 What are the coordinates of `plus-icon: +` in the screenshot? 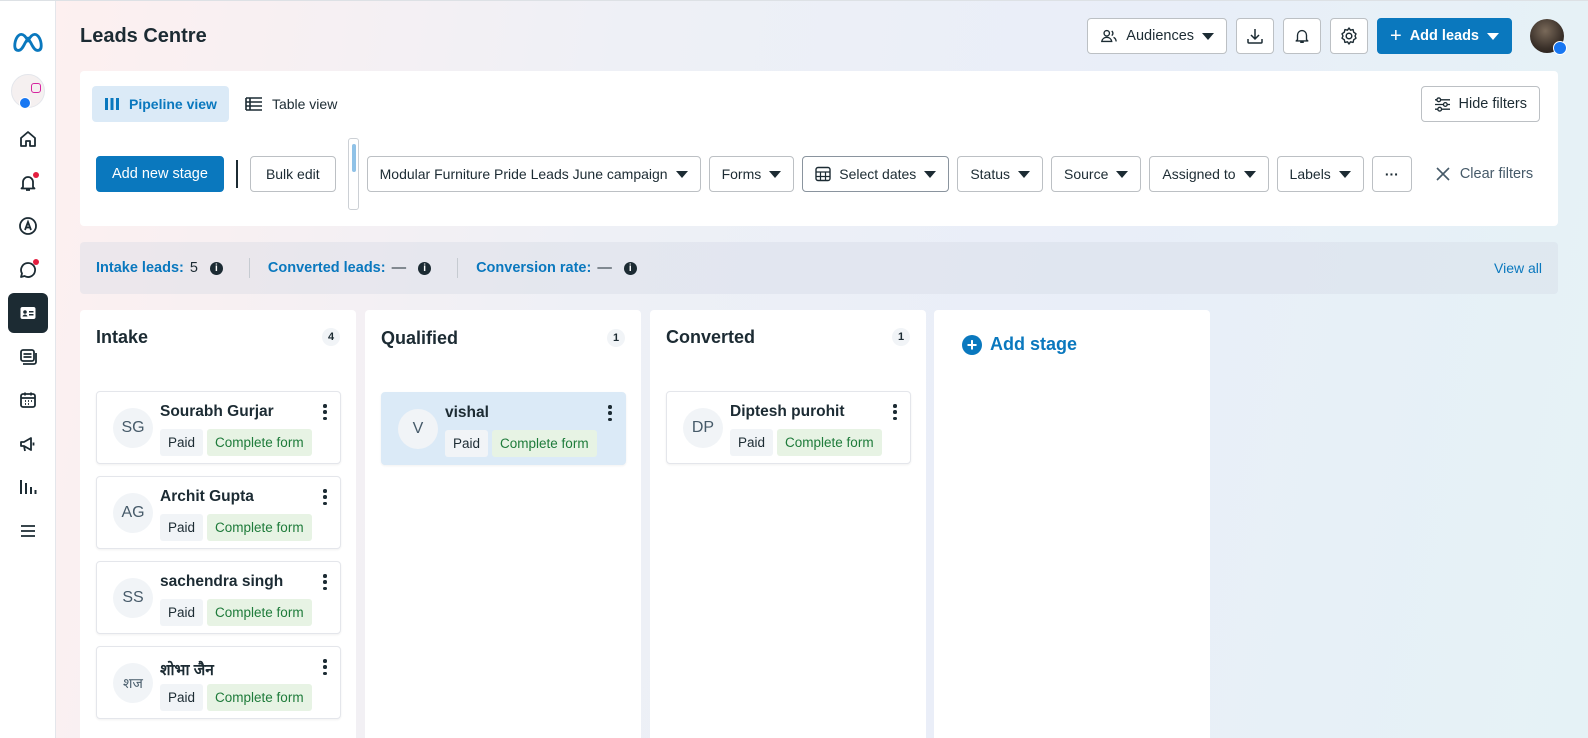 It's located at (1396, 36).